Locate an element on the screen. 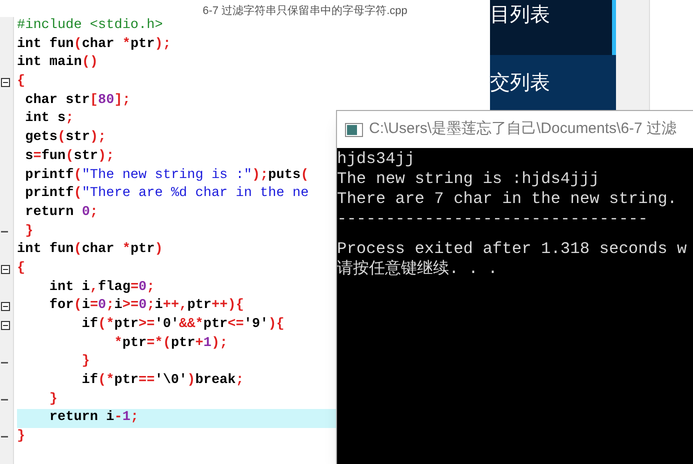  code-line: int main() is located at coordinates (57, 63).